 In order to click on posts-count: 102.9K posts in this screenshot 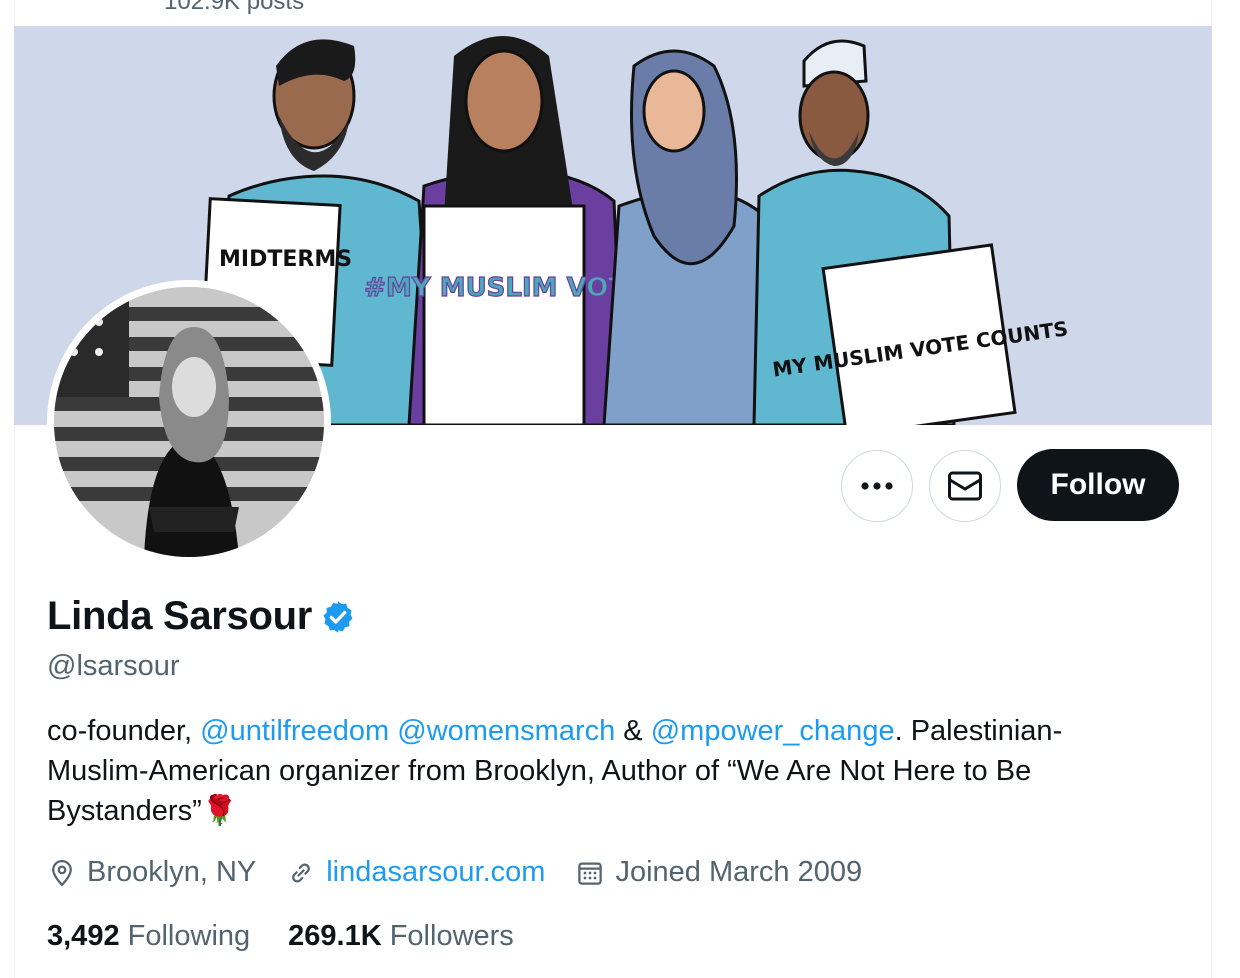, I will do `click(234, 7)`.